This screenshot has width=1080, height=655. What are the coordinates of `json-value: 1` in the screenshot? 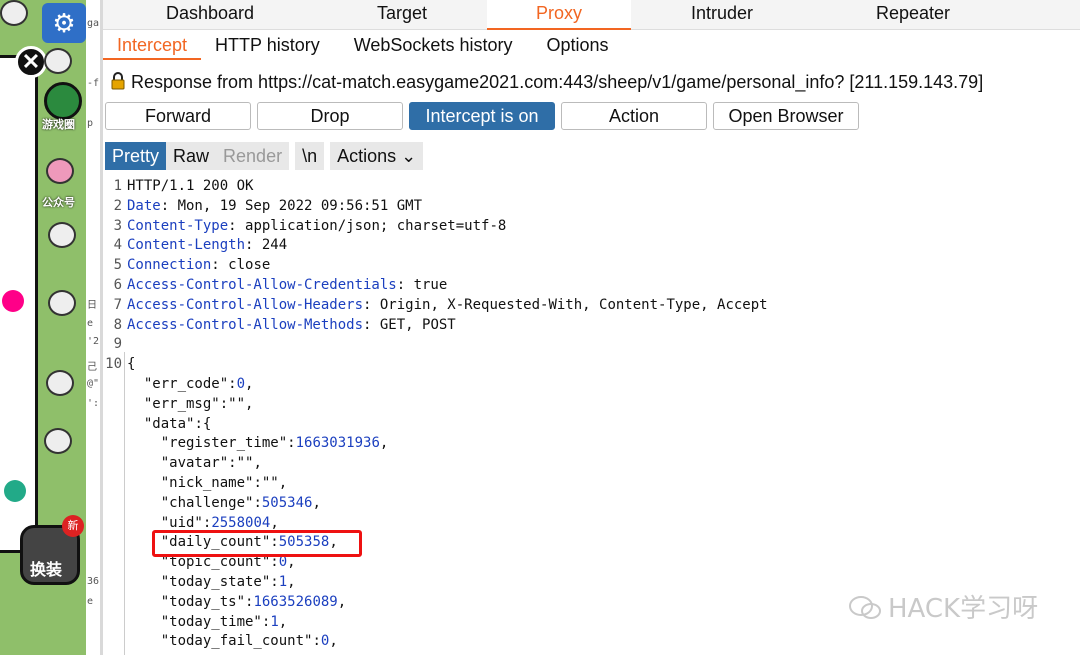 It's located at (283, 582).